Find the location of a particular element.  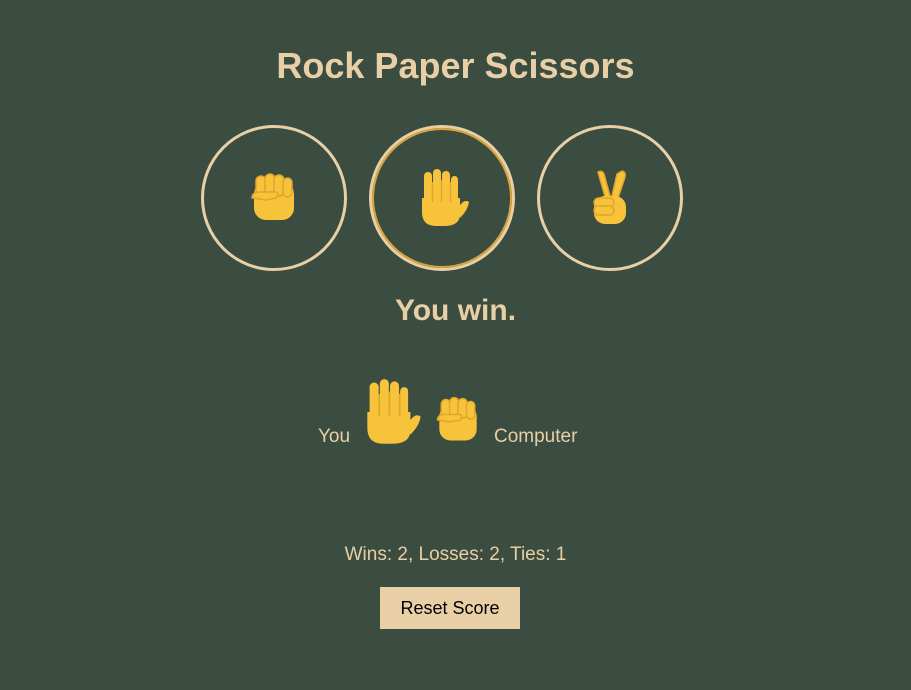

paper-button is located at coordinates (442, 198).